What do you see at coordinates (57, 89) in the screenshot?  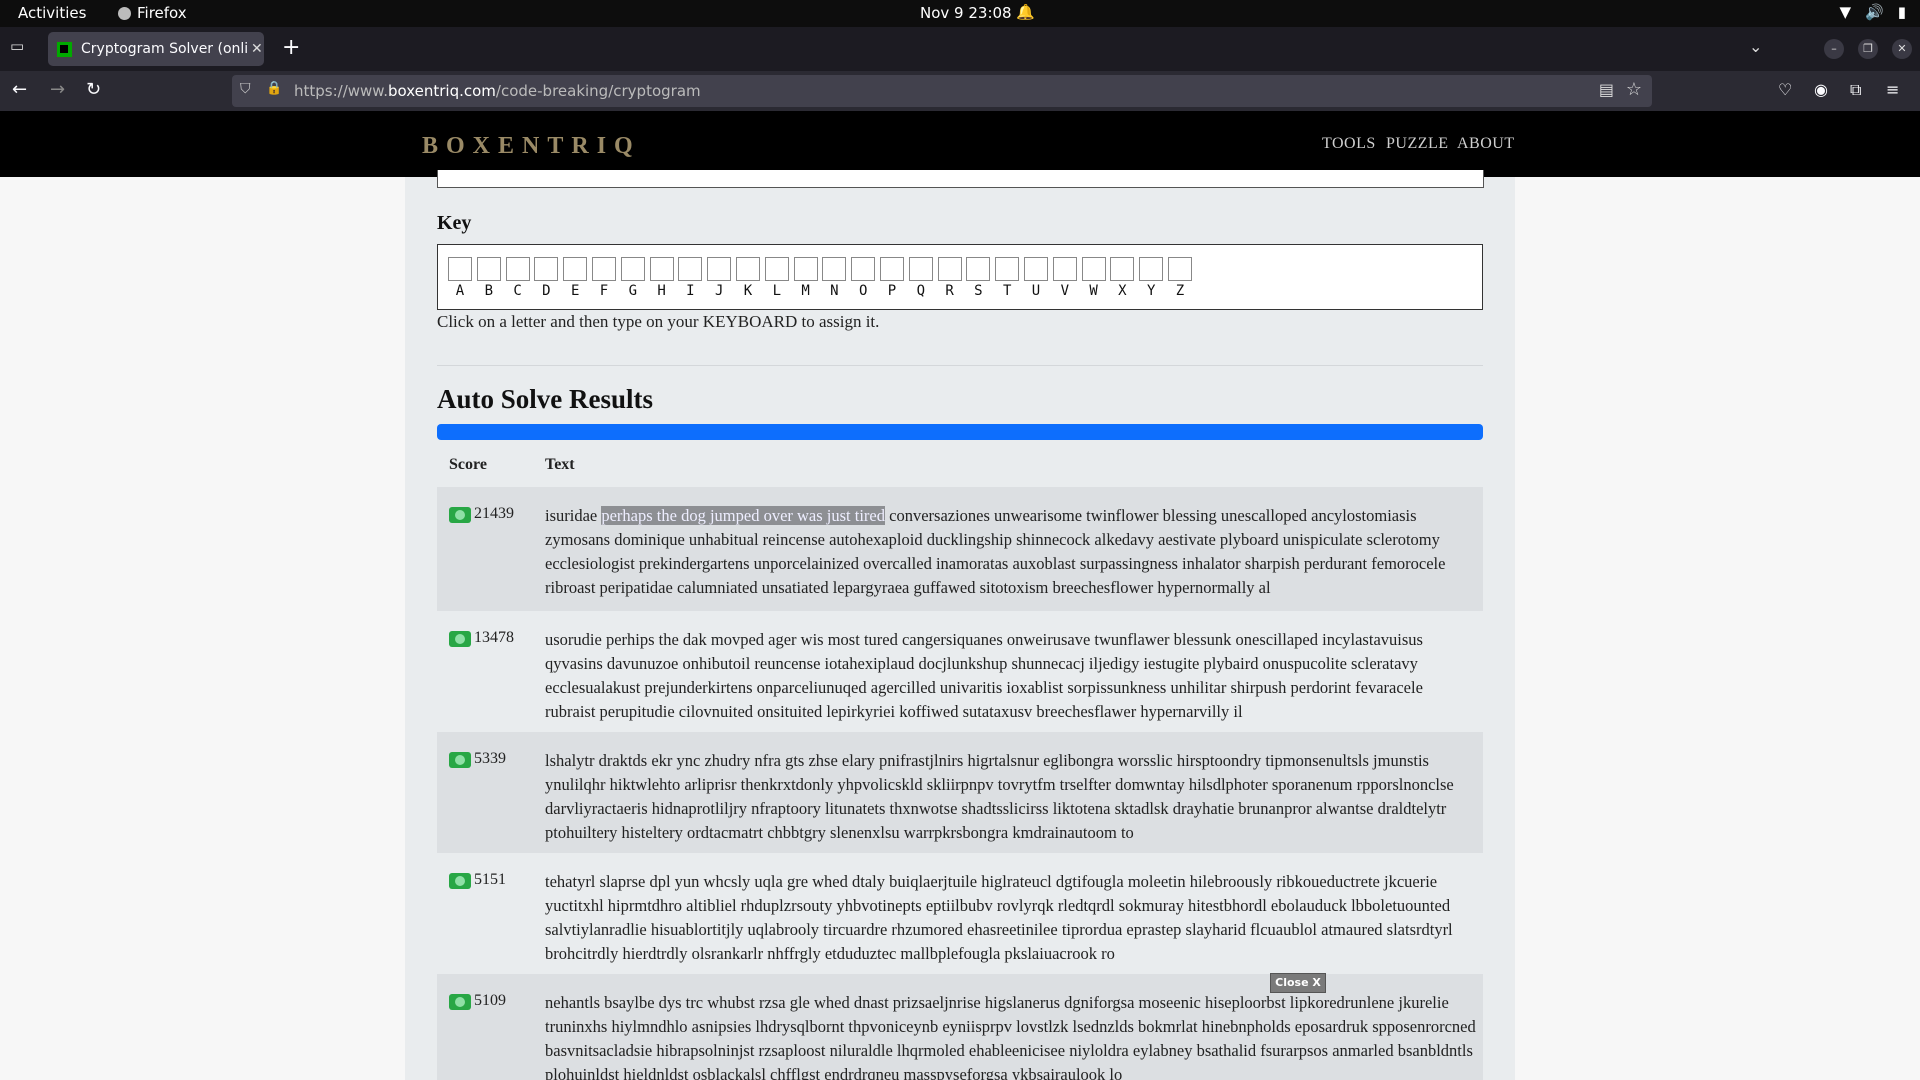 I see `forward-icon: →` at bounding box center [57, 89].